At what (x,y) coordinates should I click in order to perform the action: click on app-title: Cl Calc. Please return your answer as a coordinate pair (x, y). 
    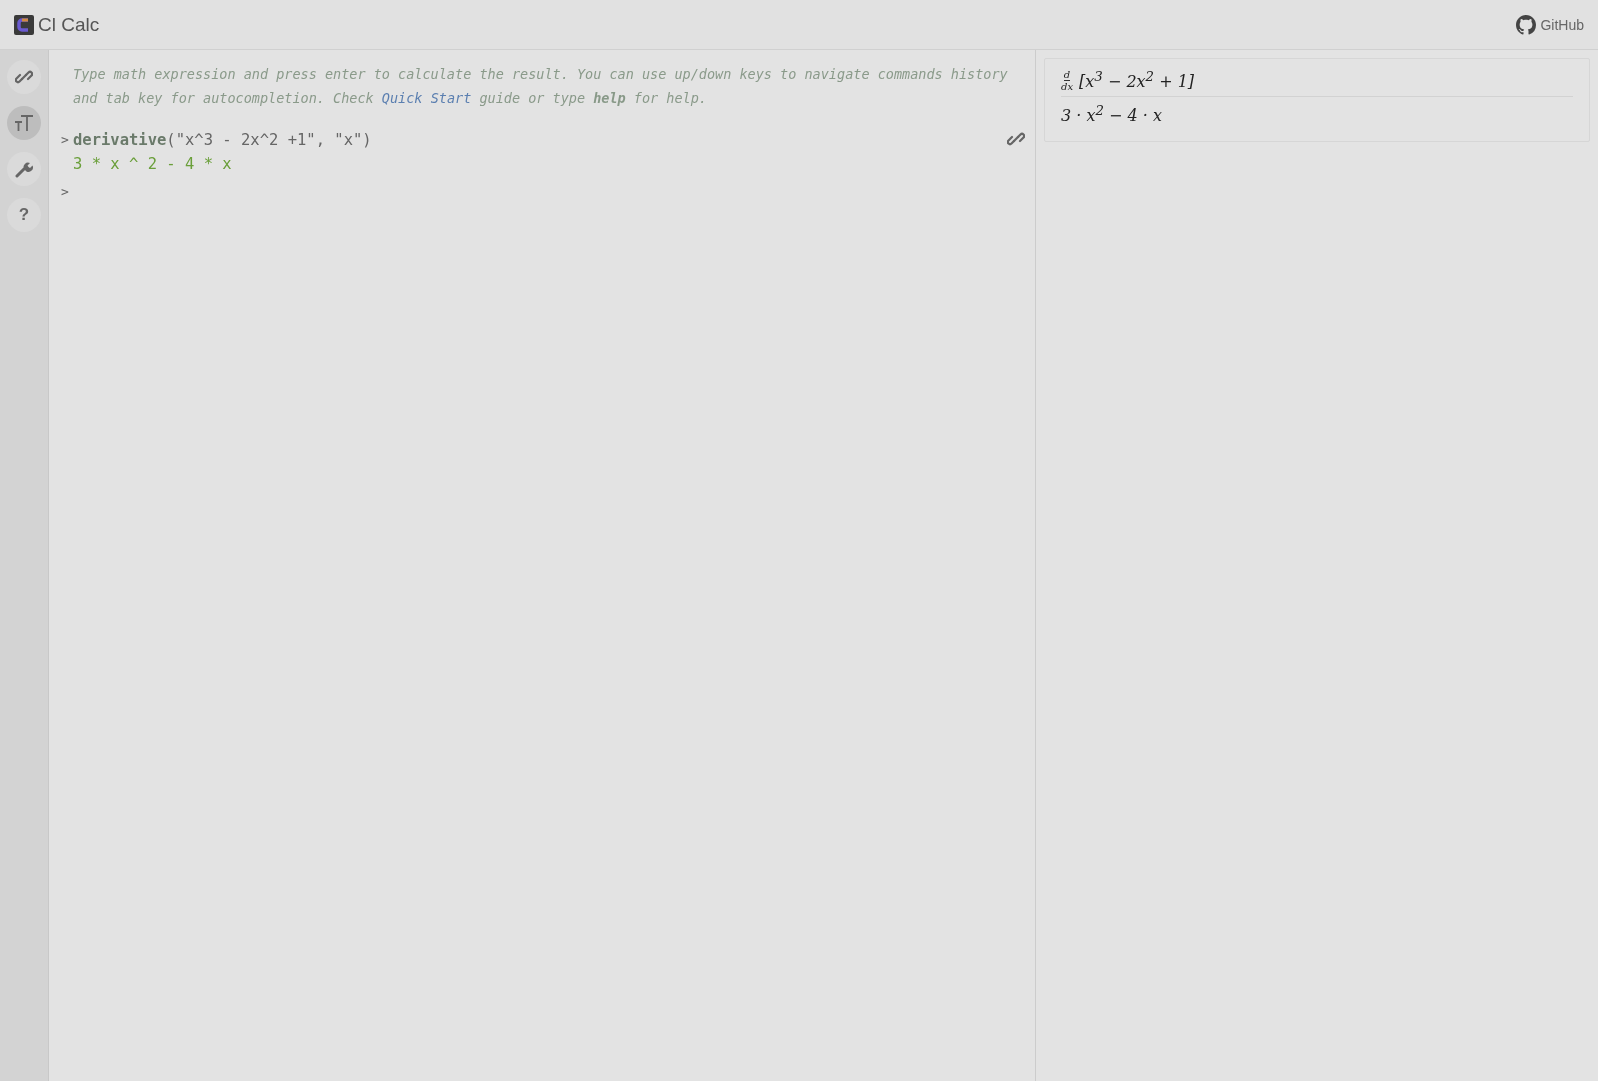
    Looking at the image, I should click on (69, 24).